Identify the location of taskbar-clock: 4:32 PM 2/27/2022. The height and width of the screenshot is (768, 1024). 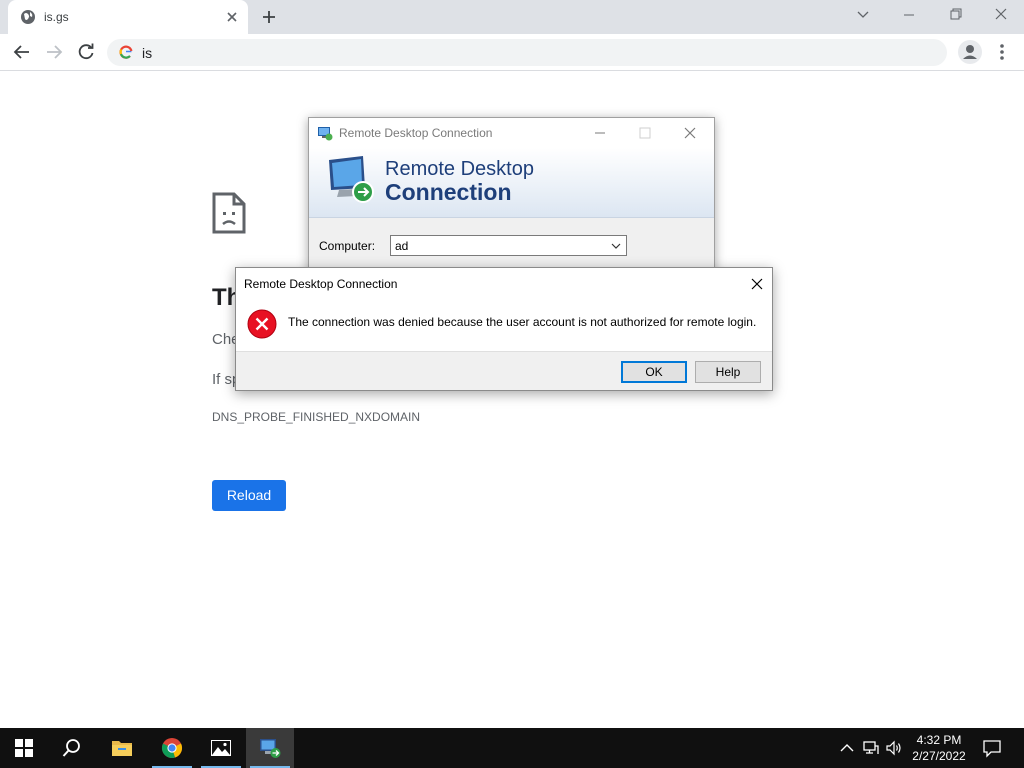
(939, 748).